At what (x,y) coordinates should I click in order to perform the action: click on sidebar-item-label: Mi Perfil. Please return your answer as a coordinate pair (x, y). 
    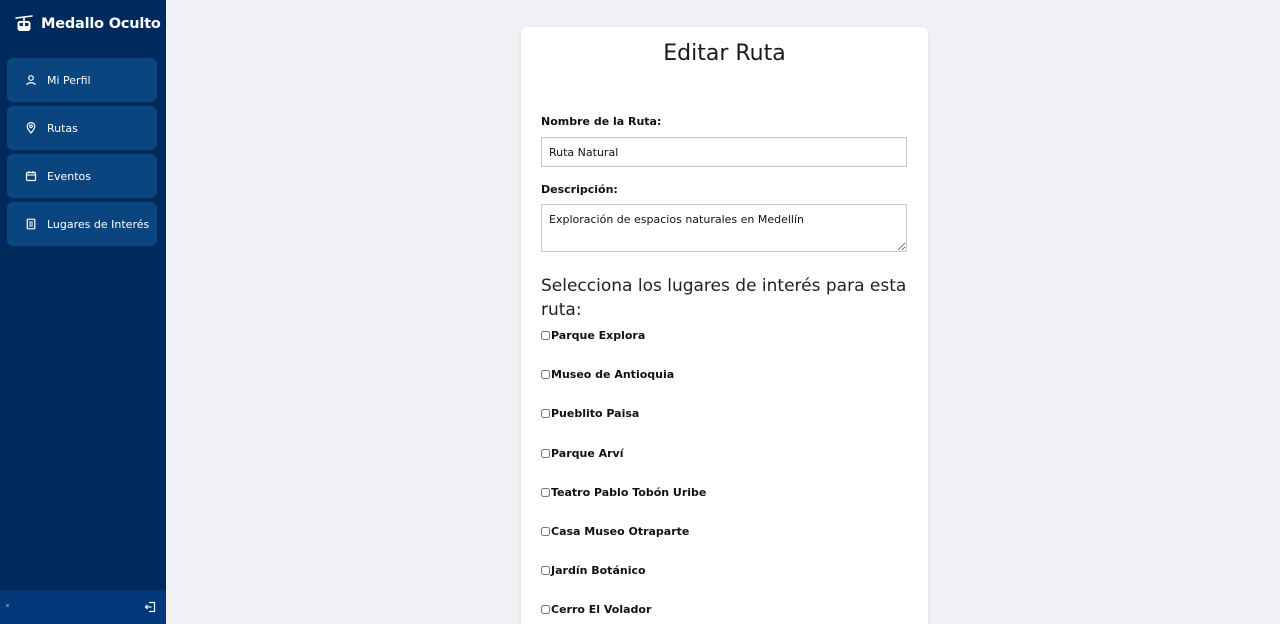
    Looking at the image, I should click on (69, 80).